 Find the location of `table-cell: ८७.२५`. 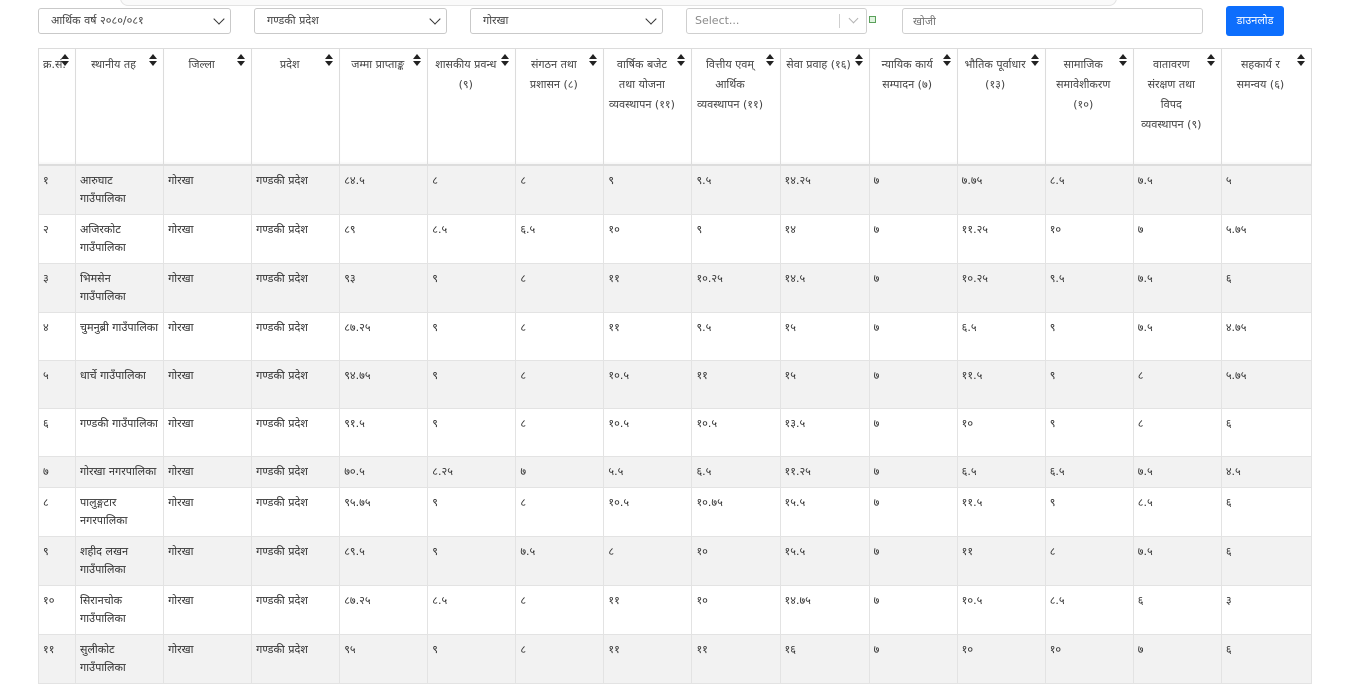

table-cell: ८७.२५ is located at coordinates (384, 336).